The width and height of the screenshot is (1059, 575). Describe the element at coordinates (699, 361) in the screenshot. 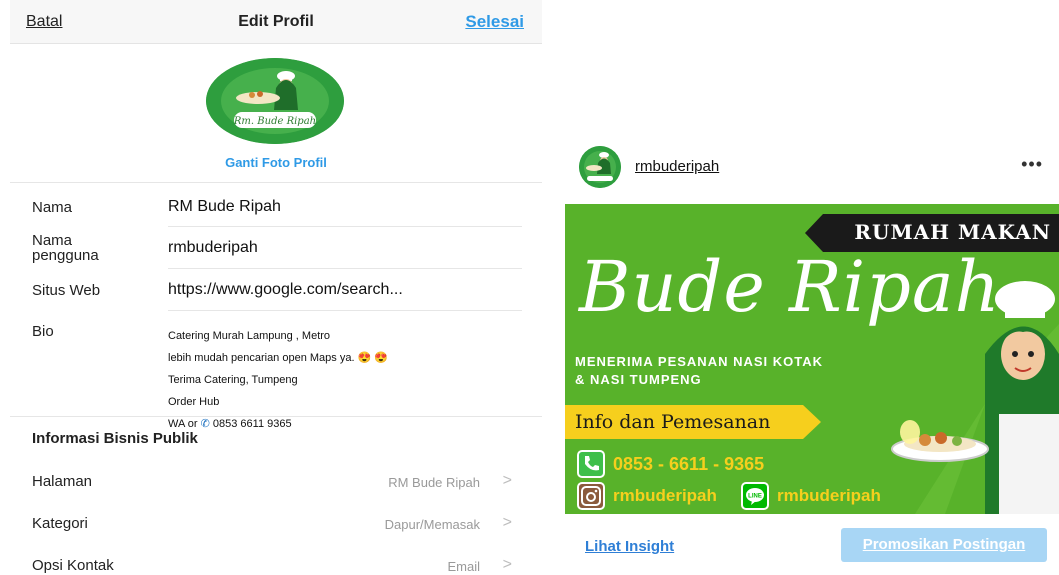

I see `banner-subtitle-line1: MENERIMA PESANAN NASI KOTAK` at that location.